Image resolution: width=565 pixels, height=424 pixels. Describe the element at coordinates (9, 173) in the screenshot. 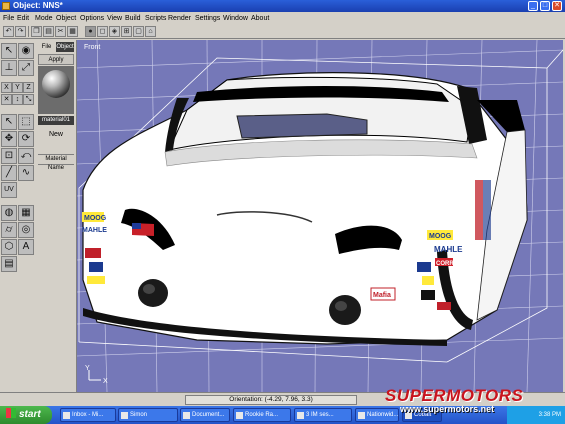

I see `line-icon: ╱` at that location.